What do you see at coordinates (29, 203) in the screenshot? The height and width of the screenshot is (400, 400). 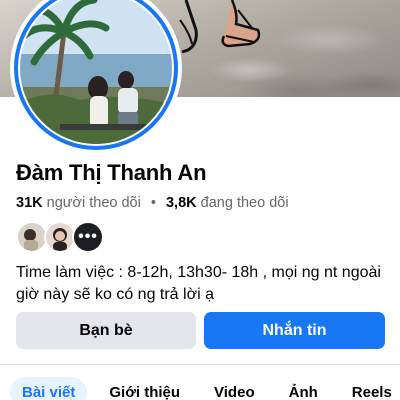 I see `followers-count: 31K` at bounding box center [29, 203].